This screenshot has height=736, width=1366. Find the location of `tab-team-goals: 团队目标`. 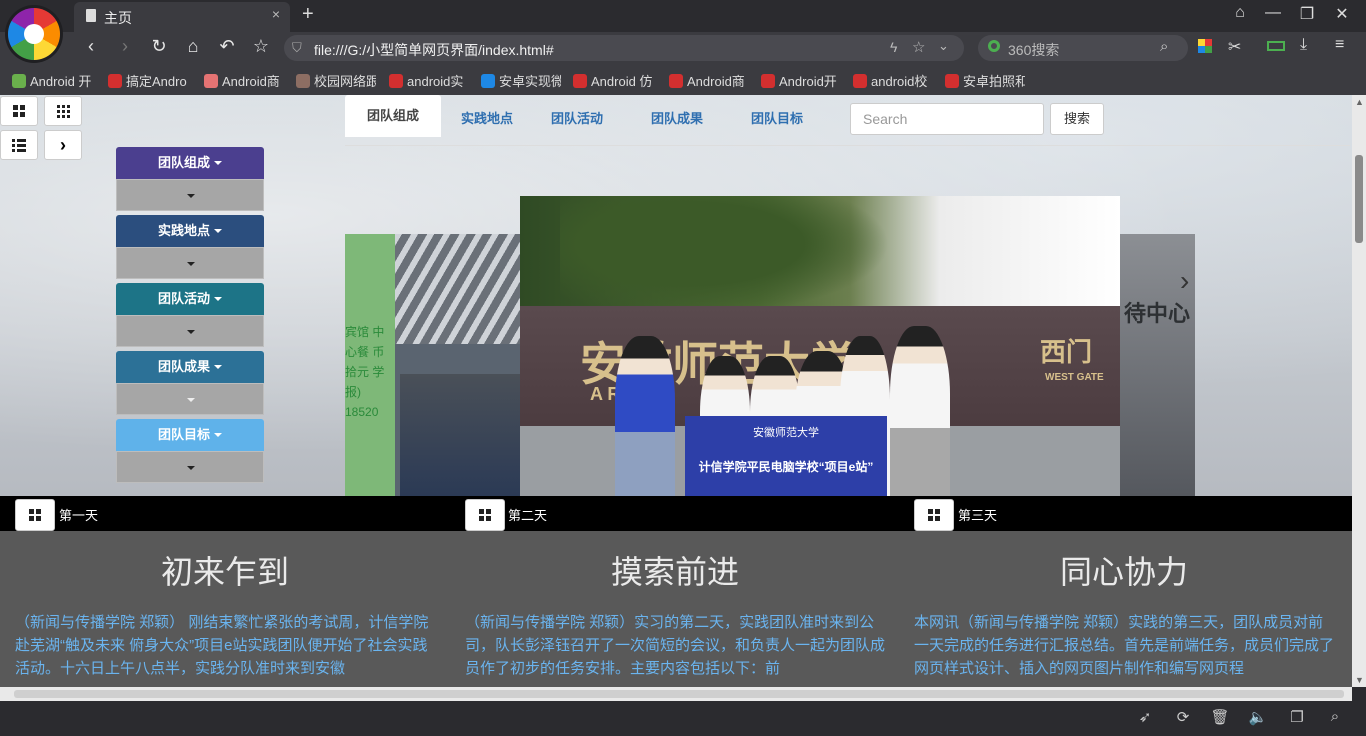

tab-team-goals: 团队目标 is located at coordinates (777, 117).